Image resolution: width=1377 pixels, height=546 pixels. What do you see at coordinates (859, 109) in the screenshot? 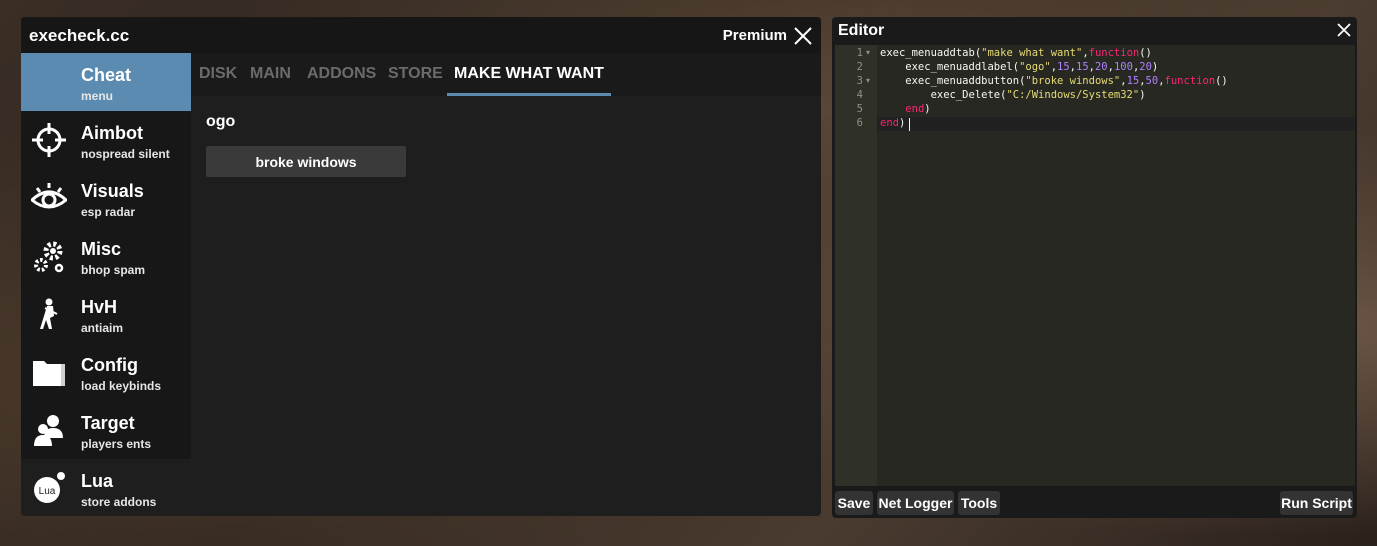
I see `line-number: 5` at bounding box center [859, 109].